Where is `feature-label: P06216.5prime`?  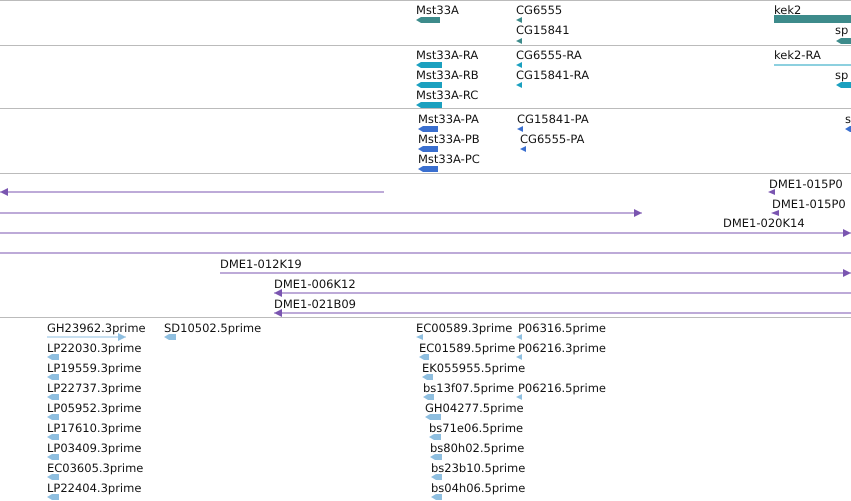
feature-label: P06216.5prime is located at coordinates (562, 388).